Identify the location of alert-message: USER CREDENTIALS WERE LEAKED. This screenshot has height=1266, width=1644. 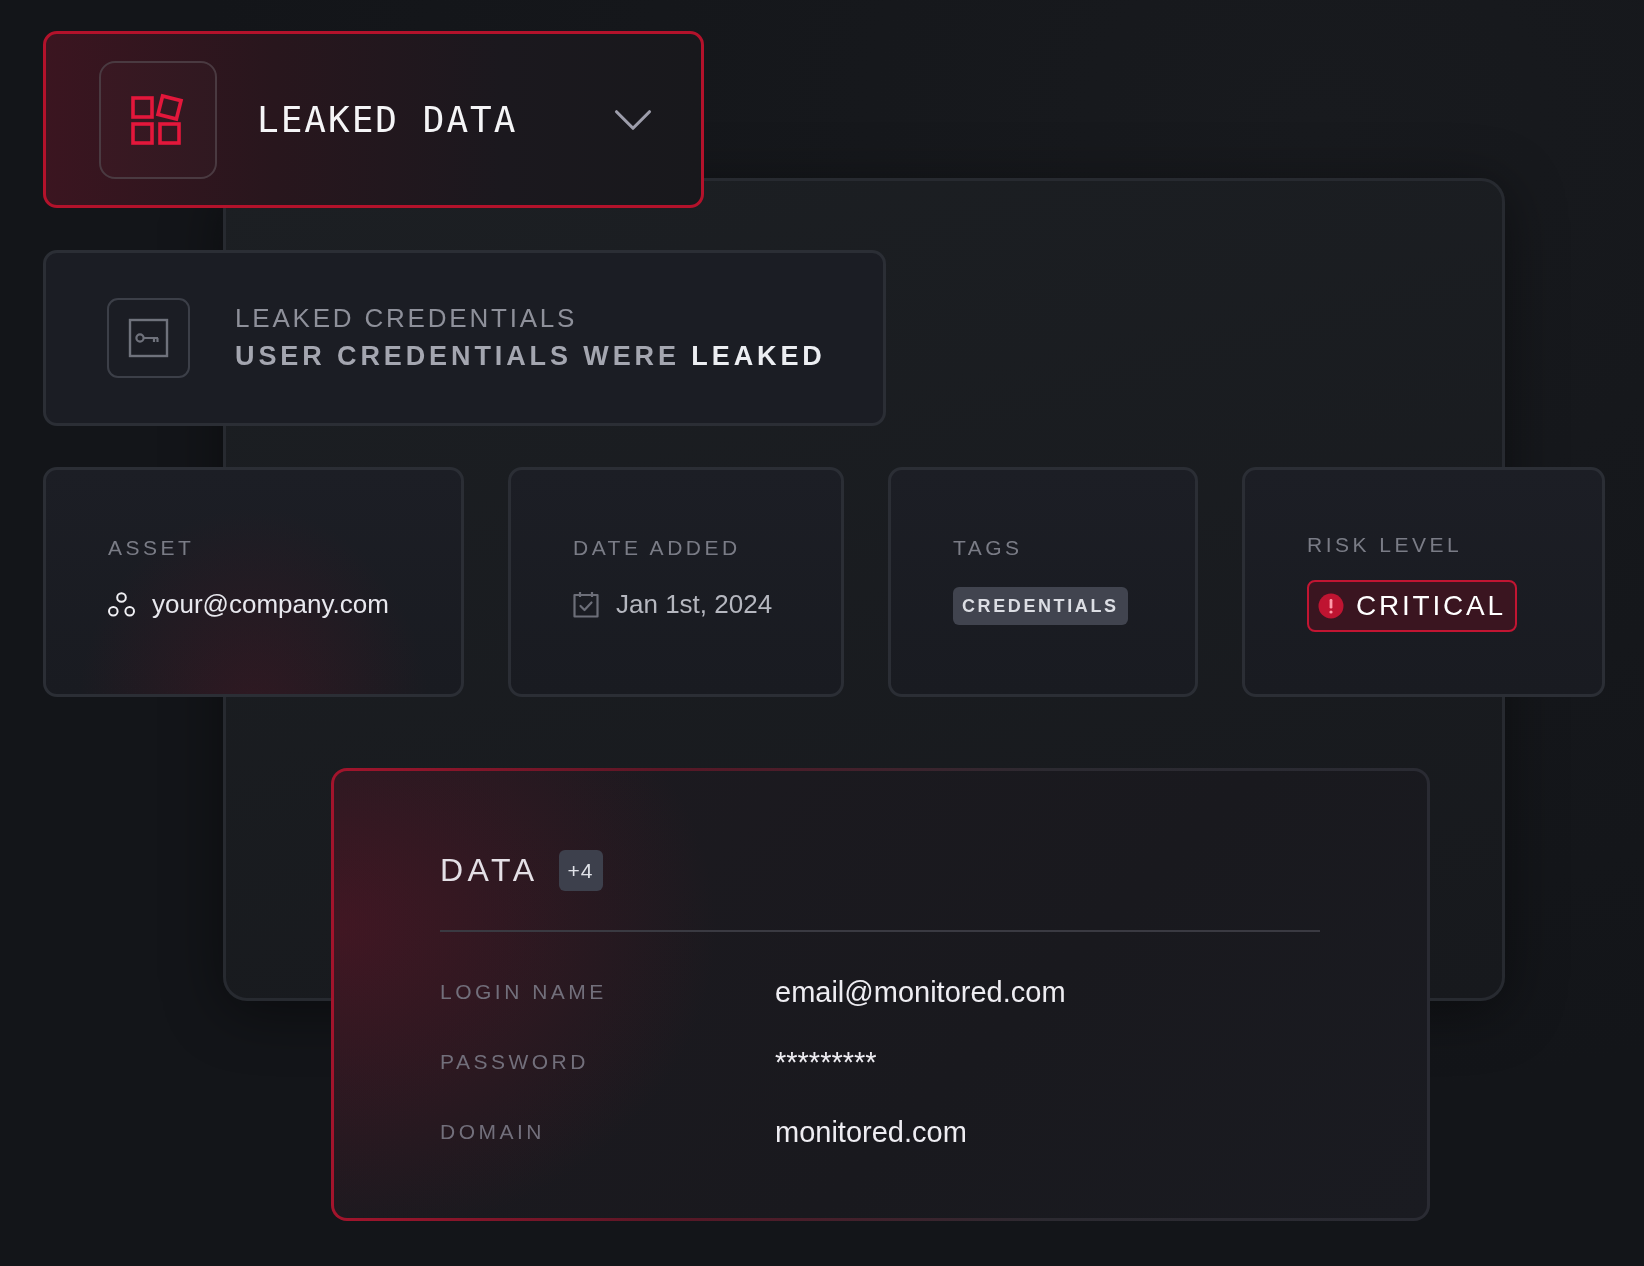
(530, 356).